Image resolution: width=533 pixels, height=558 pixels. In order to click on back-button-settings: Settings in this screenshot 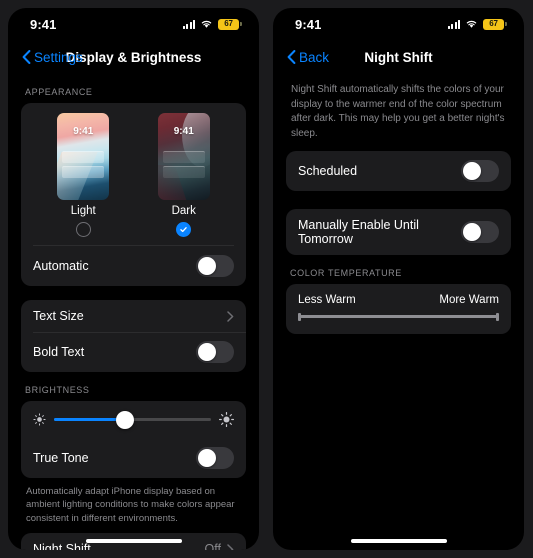, I will do `click(52, 57)`.